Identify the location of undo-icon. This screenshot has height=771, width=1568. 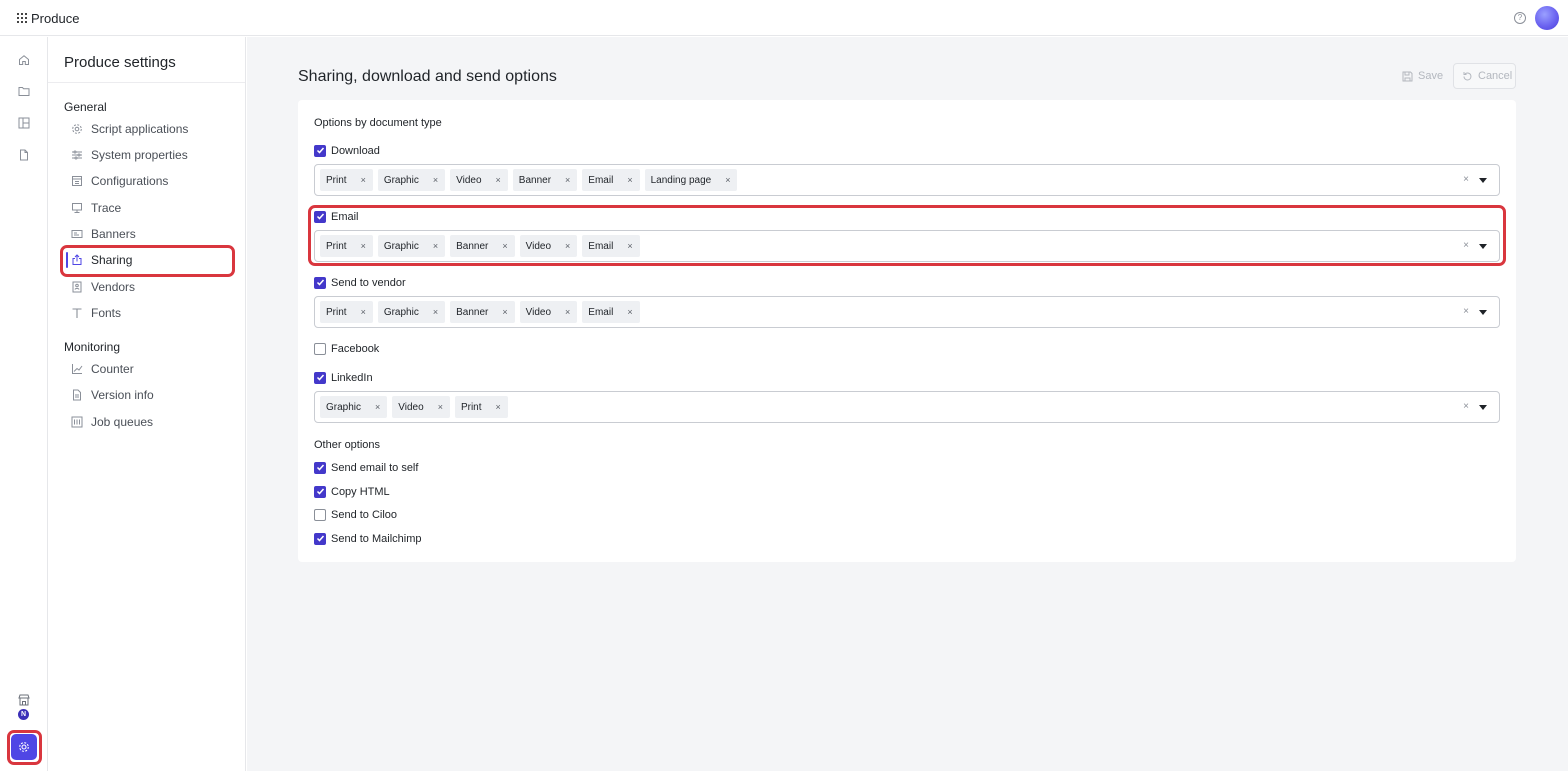
(1467, 75).